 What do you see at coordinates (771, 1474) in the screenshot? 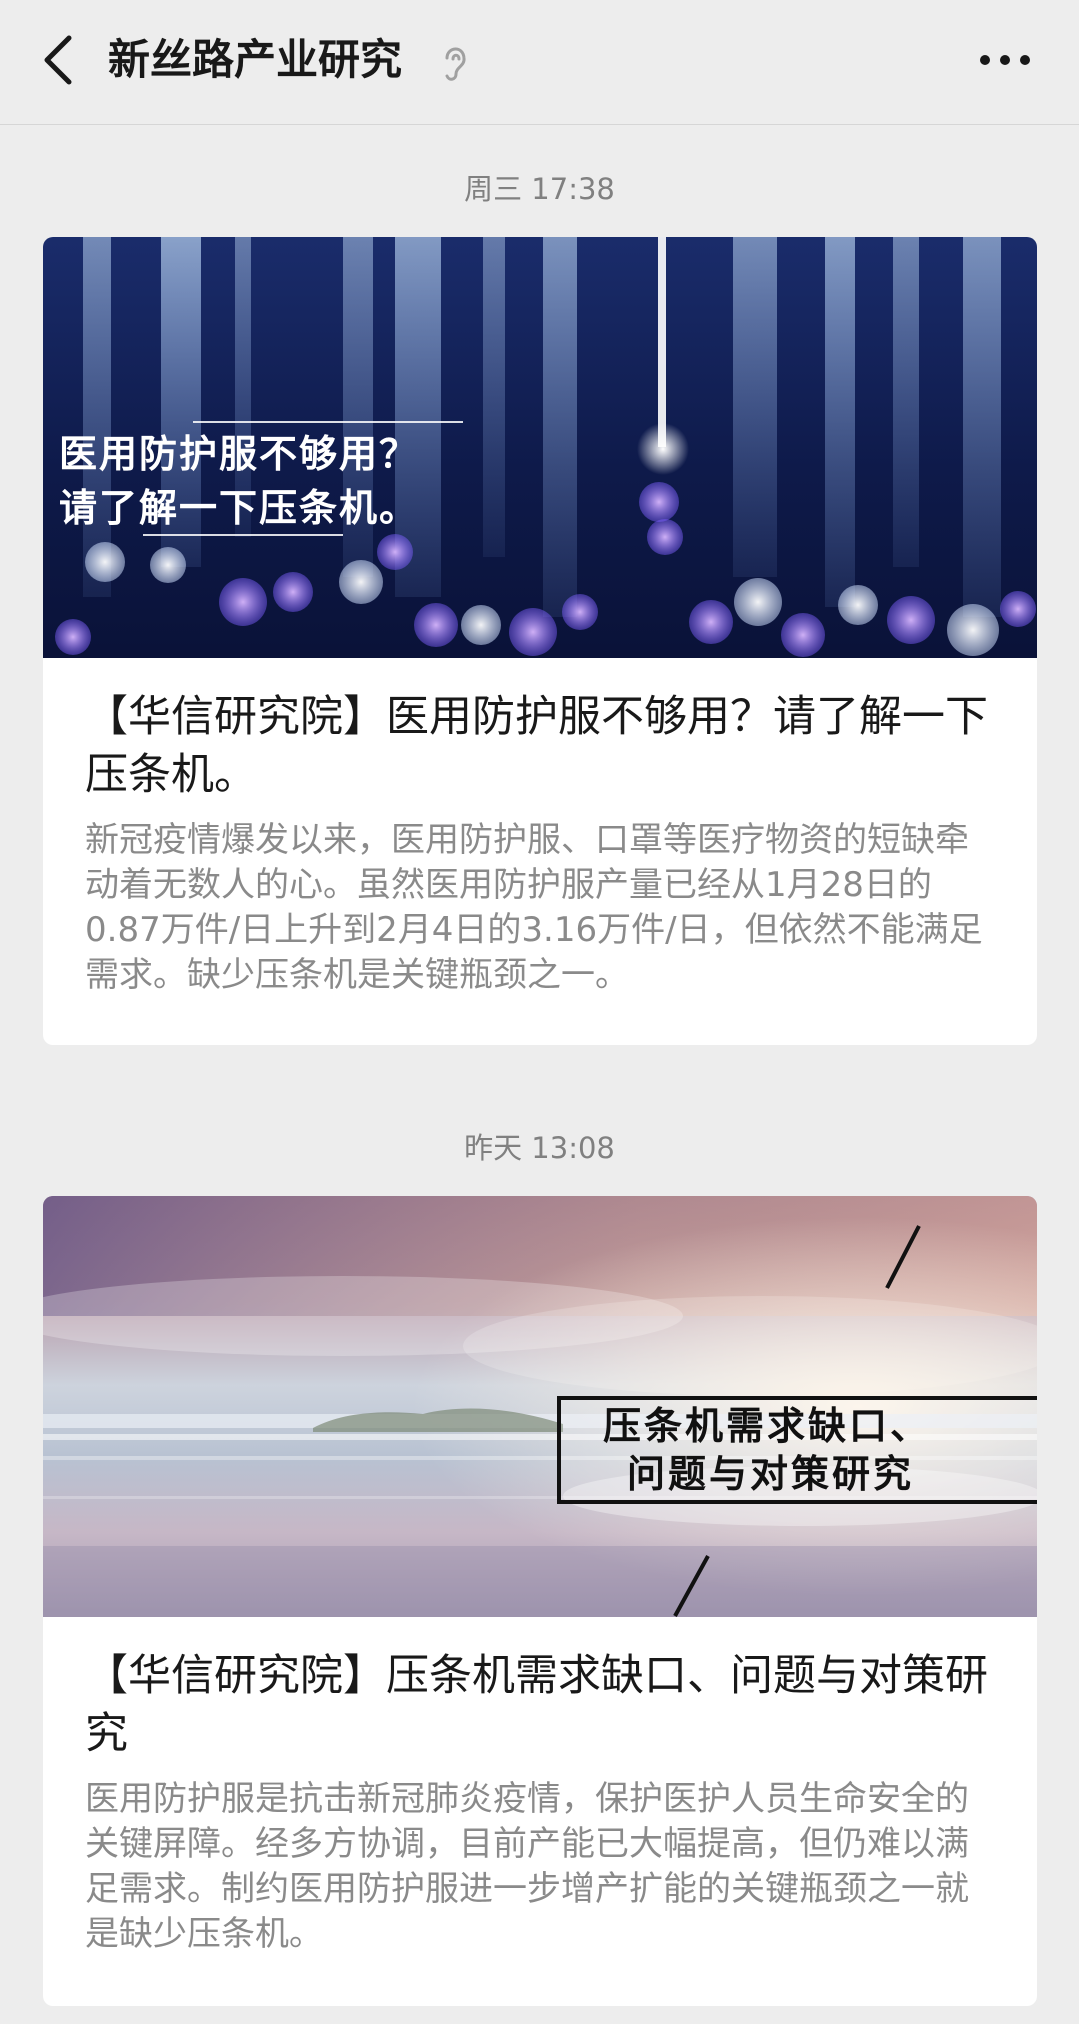
I see `cover-caption-line: 问题与对策研究` at bounding box center [771, 1474].